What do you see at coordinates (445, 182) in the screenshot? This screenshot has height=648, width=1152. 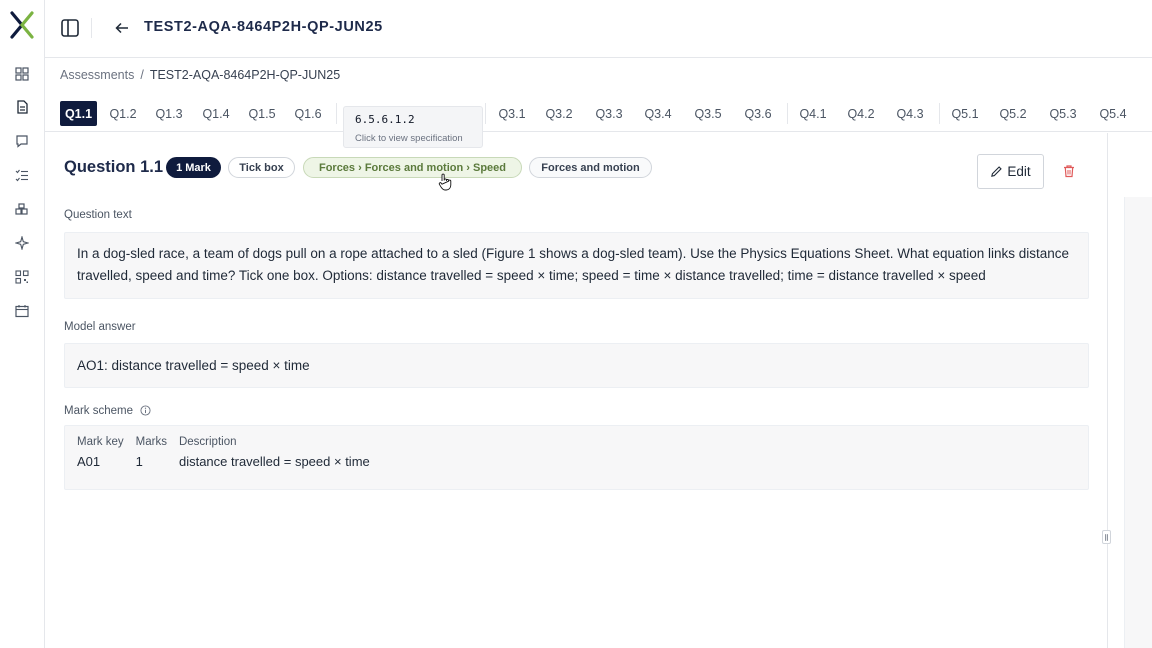 I see `pointer-cursor-icon` at bounding box center [445, 182].